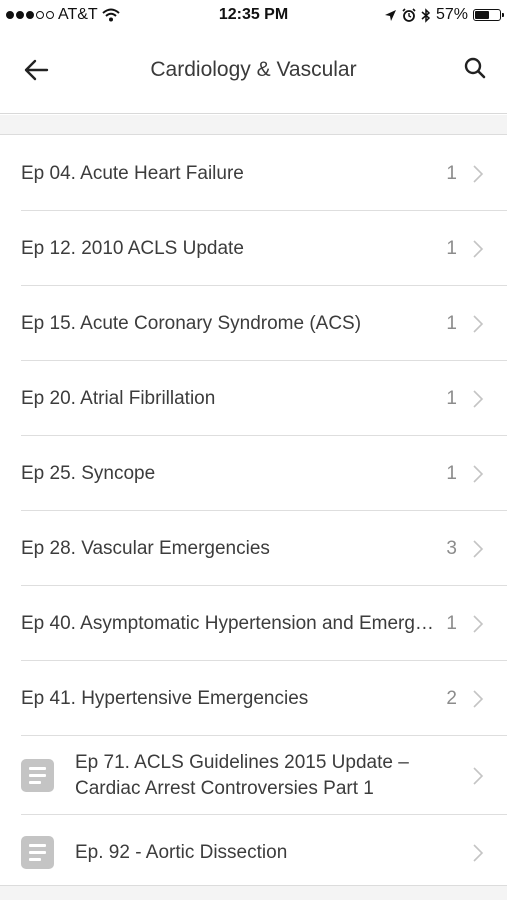 The image size is (507, 900). Describe the element at coordinates (253, 473) in the screenshot. I see `list-item: Ep 25. Syncope 1` at that location.